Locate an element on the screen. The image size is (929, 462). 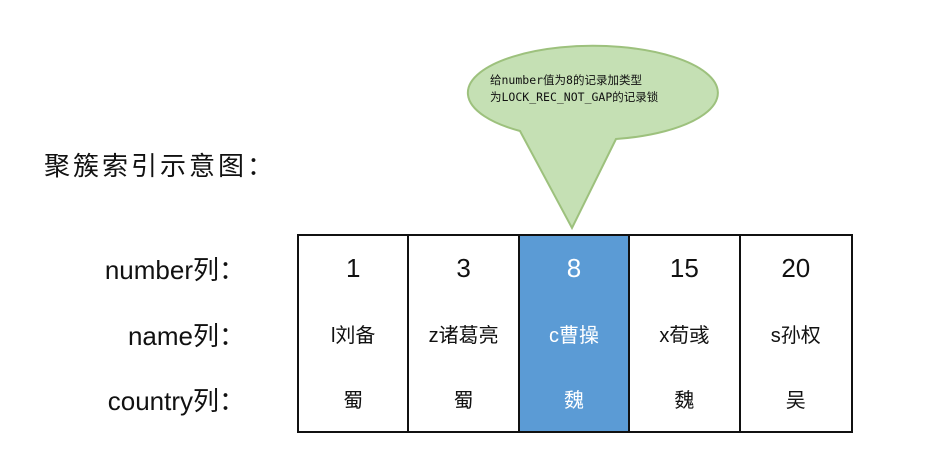
country-cell: 吴 is located at coordinates (795, 401).